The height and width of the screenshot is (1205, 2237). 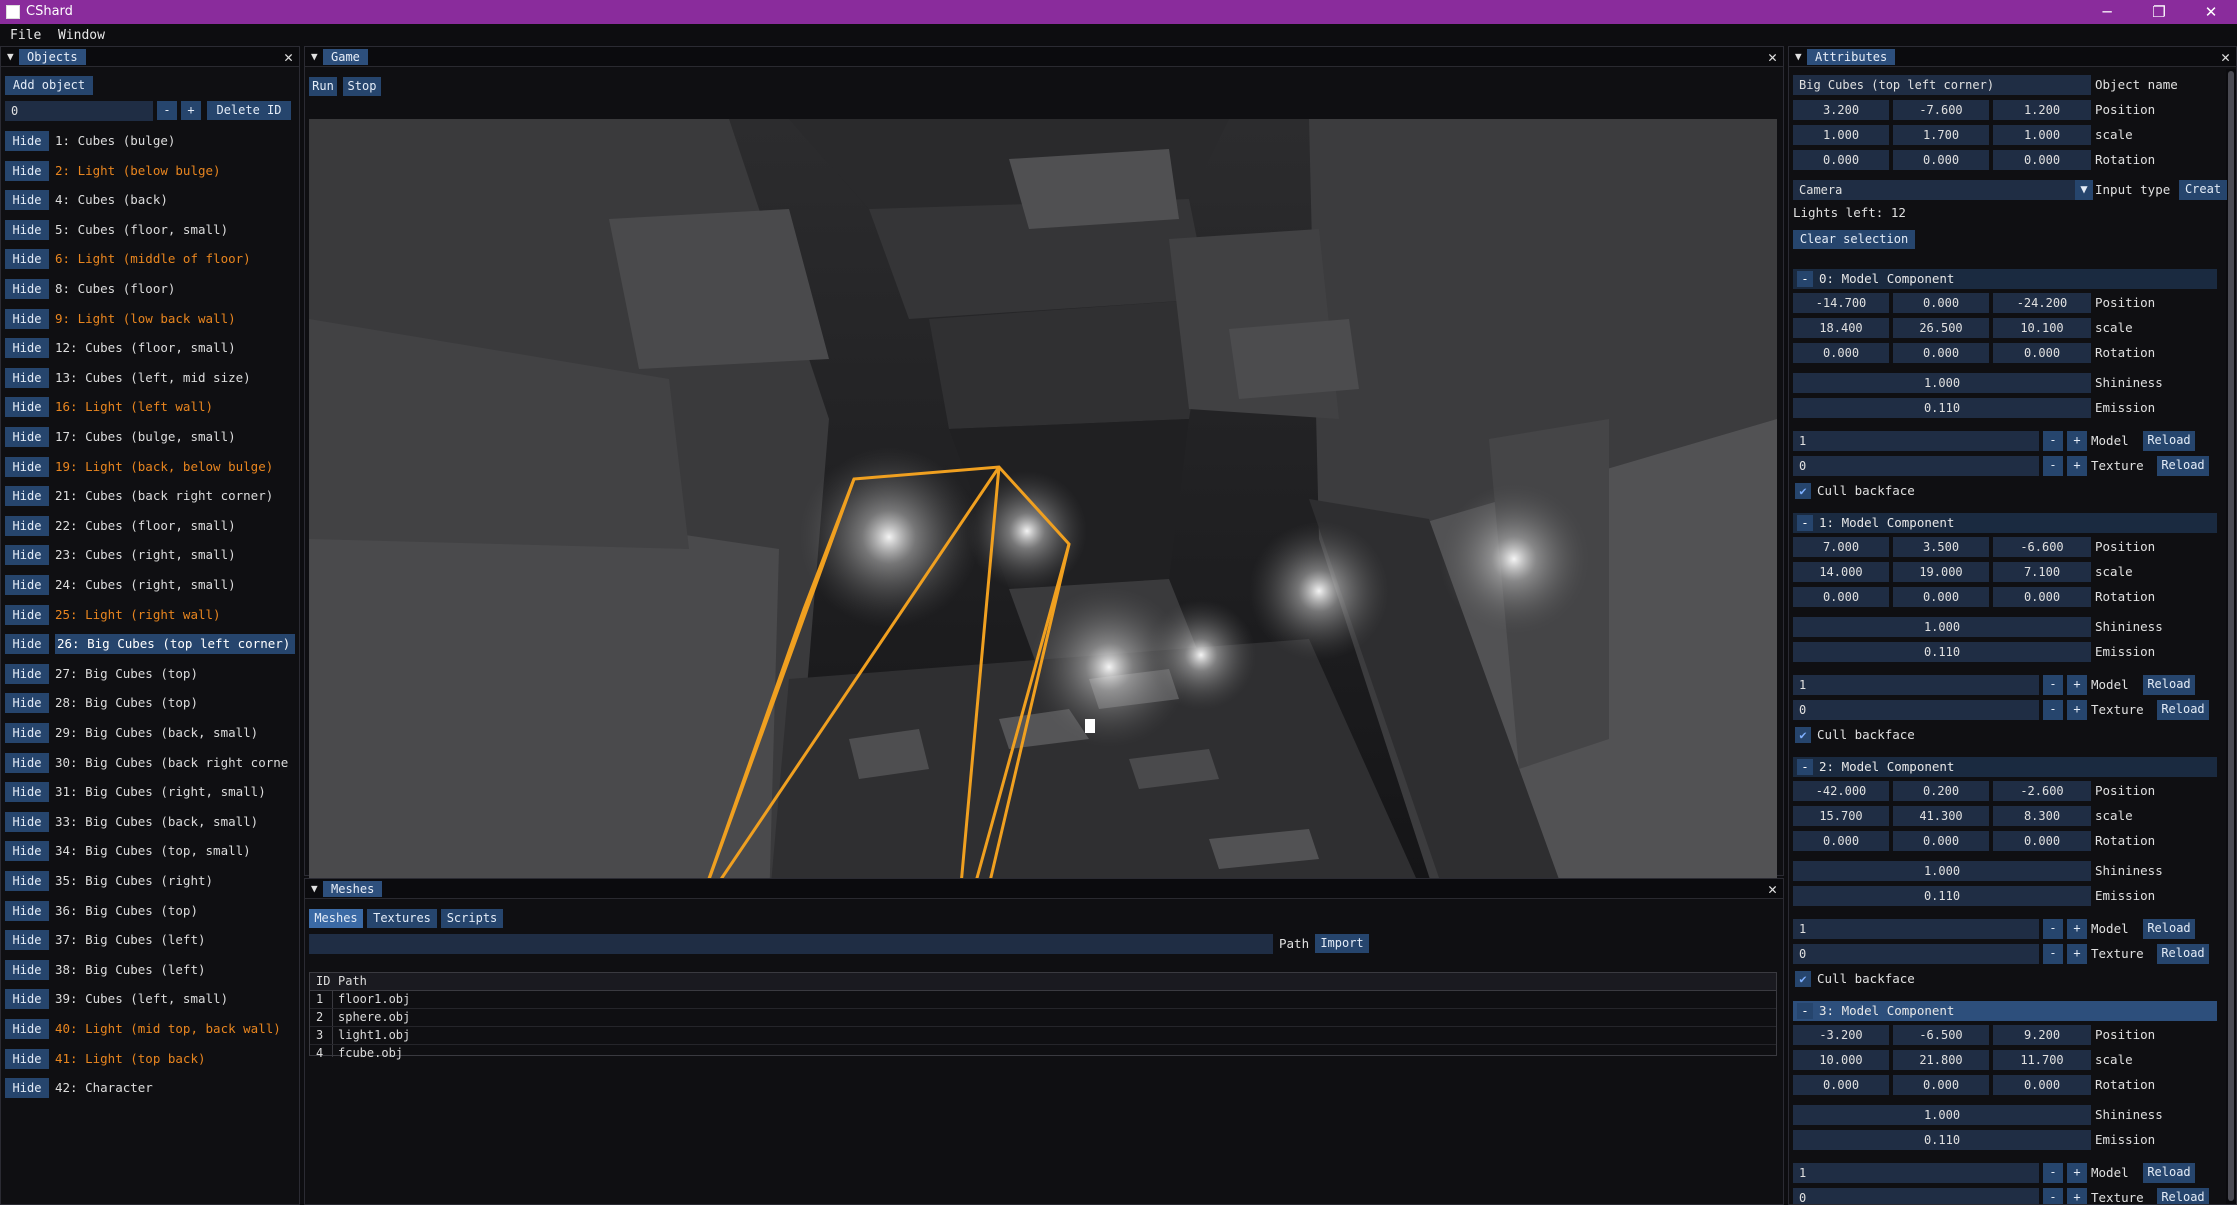 I want to click on position-y-input: -6.500, so click(x=1941, y=1035).